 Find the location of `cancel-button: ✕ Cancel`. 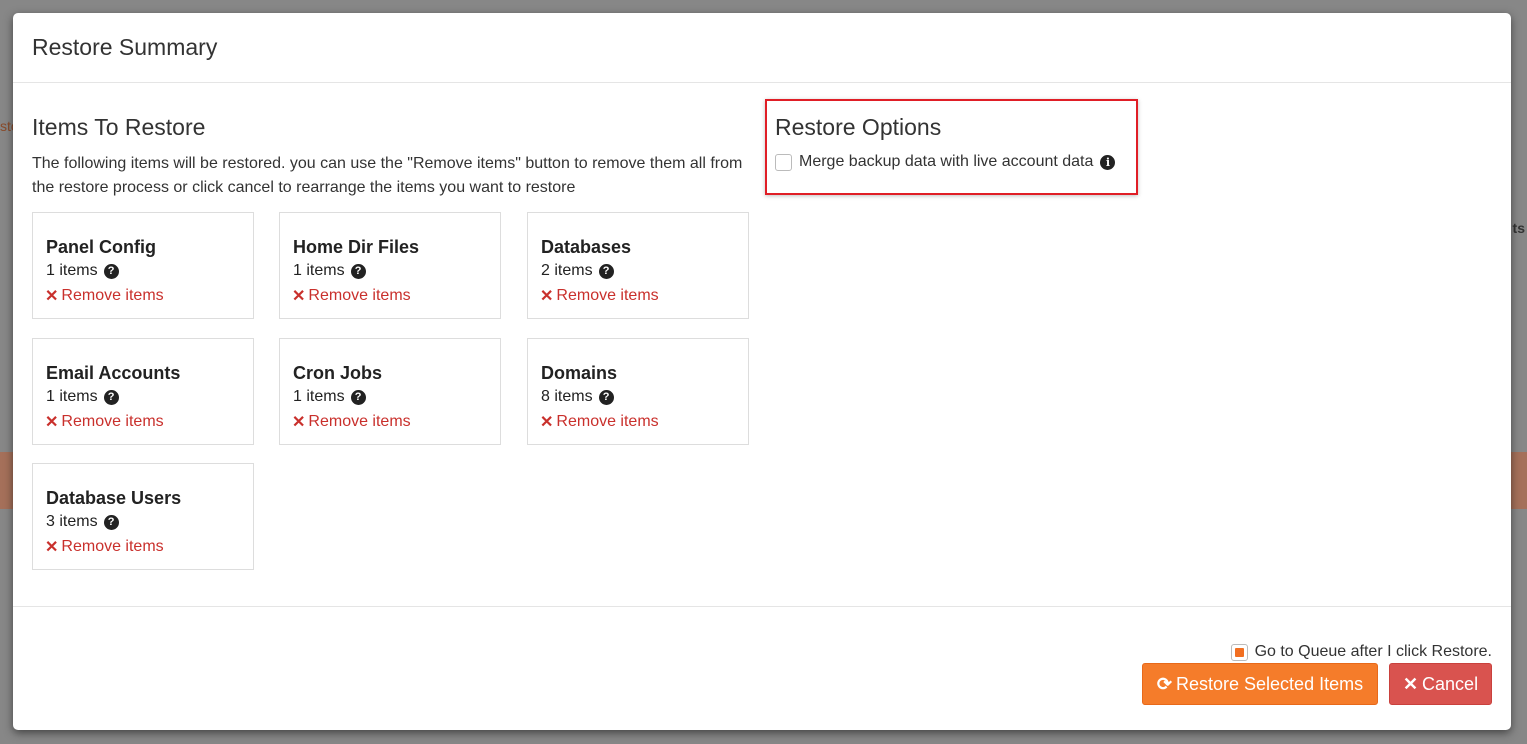

cancel-button: ✕ Cancel is located at coordinates (1440, 684).